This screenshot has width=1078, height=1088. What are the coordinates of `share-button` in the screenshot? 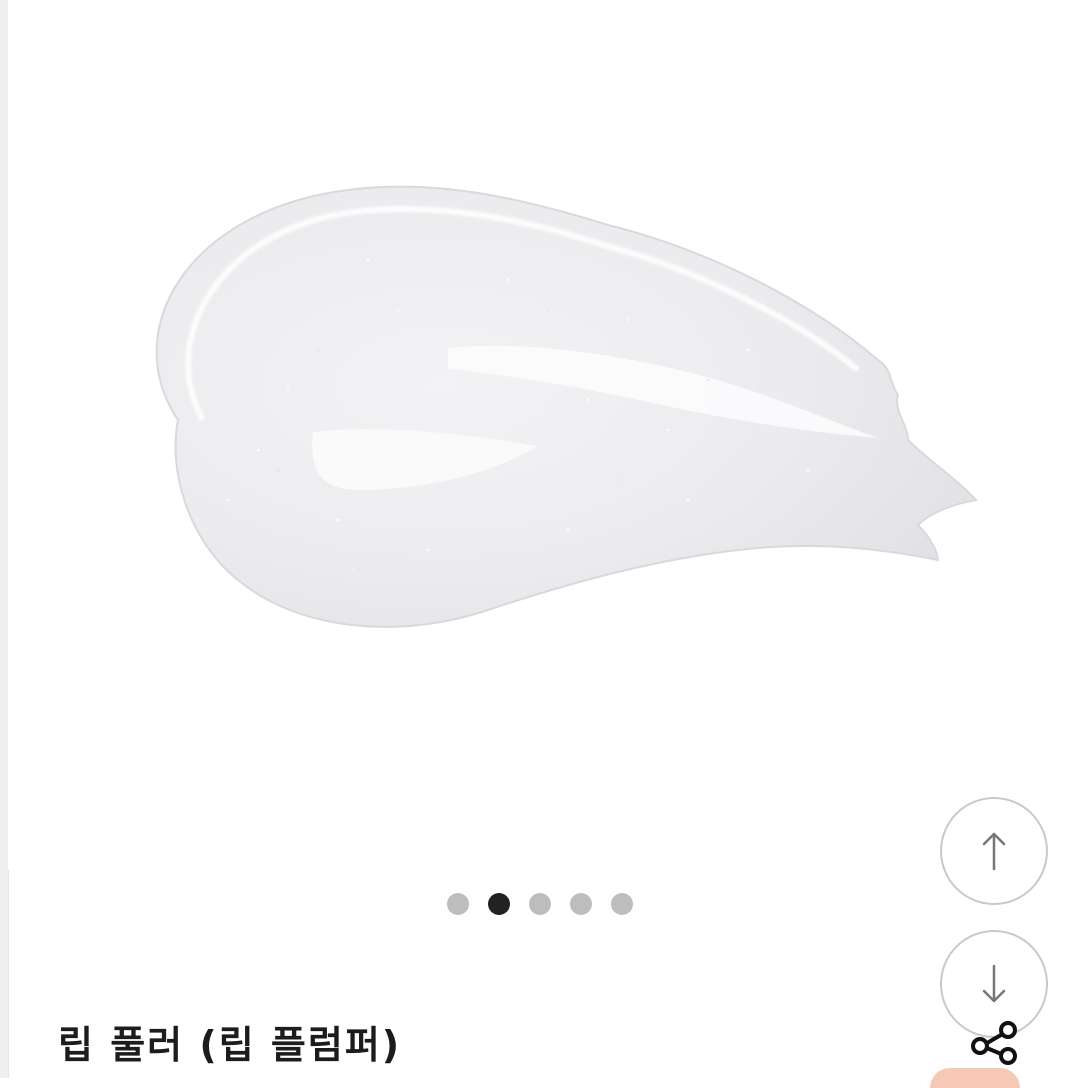 It's located at (996, 1044).